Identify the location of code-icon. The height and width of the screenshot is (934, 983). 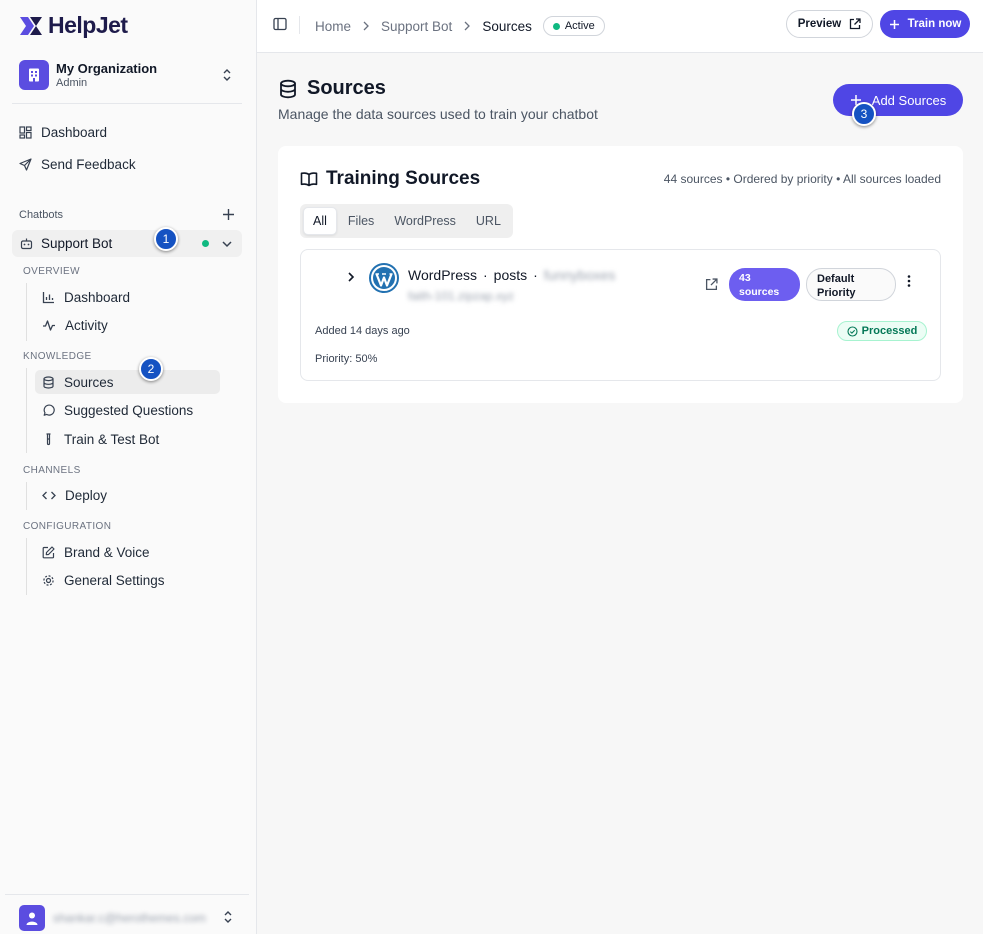
(49, 495).